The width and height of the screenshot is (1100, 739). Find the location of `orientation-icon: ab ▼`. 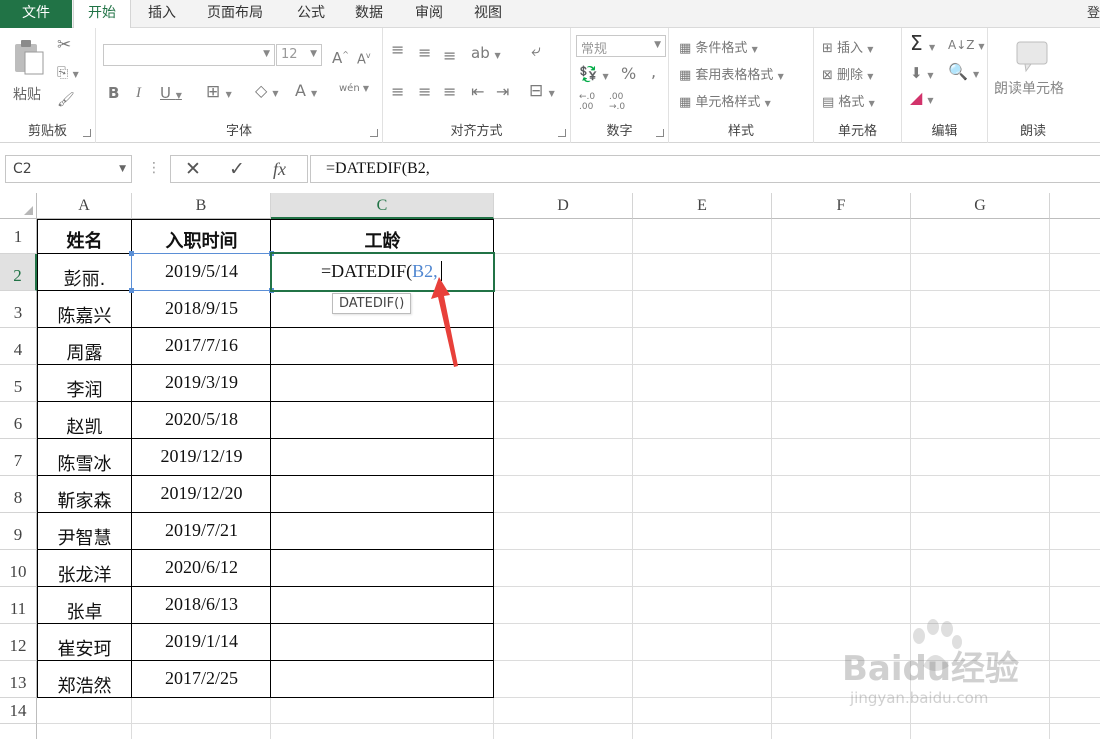

orientation-icon: ab ▼ is located at coordinates (486, 54).